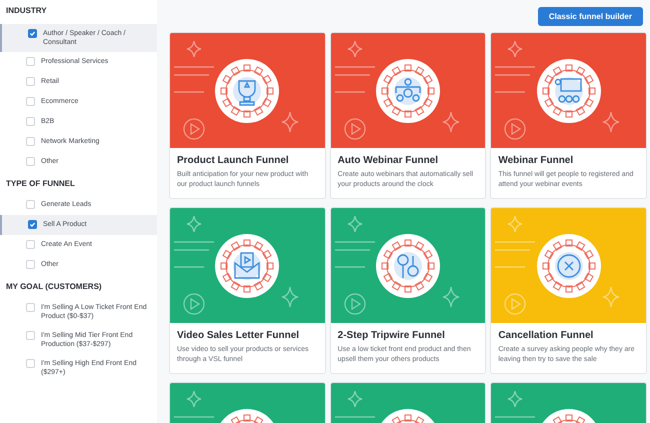  Describe the element at coordinates (546, 335) in the screenshot. I see `card-title: Cancellation Funnel` at that location.